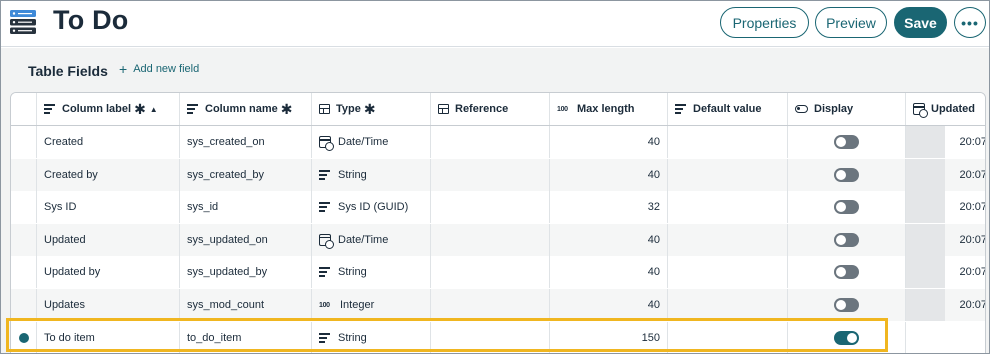  I want to click on cell-column-name: sys_created_by, so click(246, 174).